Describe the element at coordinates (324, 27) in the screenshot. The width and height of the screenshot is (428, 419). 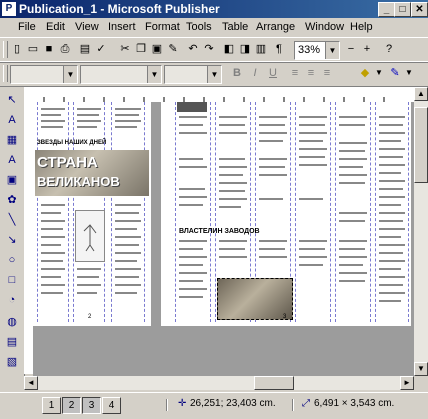
I see `menu-window: Window` at that location.